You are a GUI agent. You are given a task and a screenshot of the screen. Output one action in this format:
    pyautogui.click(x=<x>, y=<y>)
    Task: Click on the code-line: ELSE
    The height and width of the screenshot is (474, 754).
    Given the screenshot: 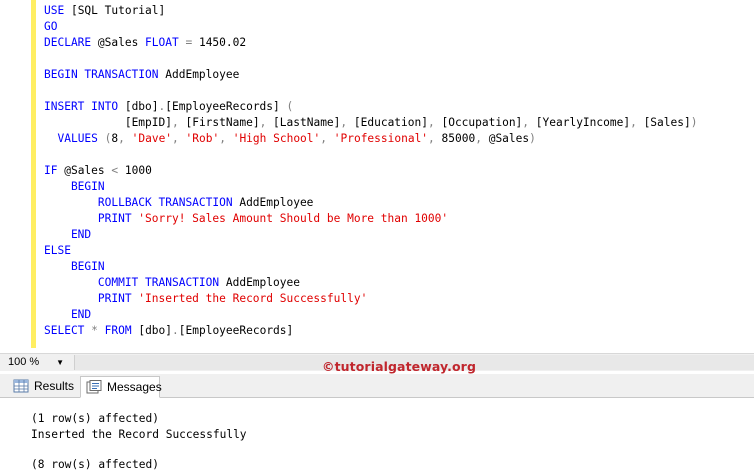 What is the action you would take?
    pyautogui.click(x=57, y=251)
    